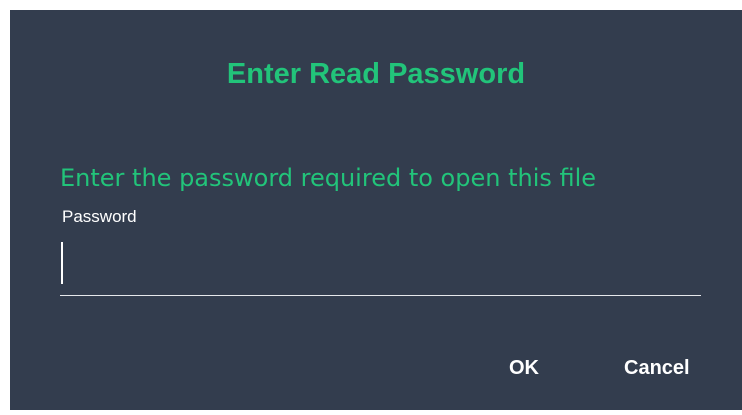 This screenshot has width=742, height=415. What do you see at coordinates (380, 267) in the screenshot?
I see `password-input` at bounding box center [380, 267].